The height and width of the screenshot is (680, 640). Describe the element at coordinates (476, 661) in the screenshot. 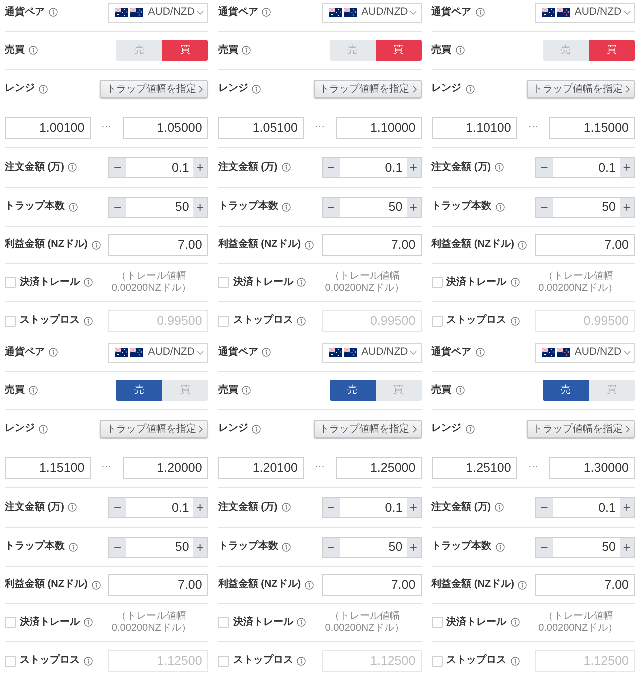

I see `stop-loss-label: ストップロス` at that location.